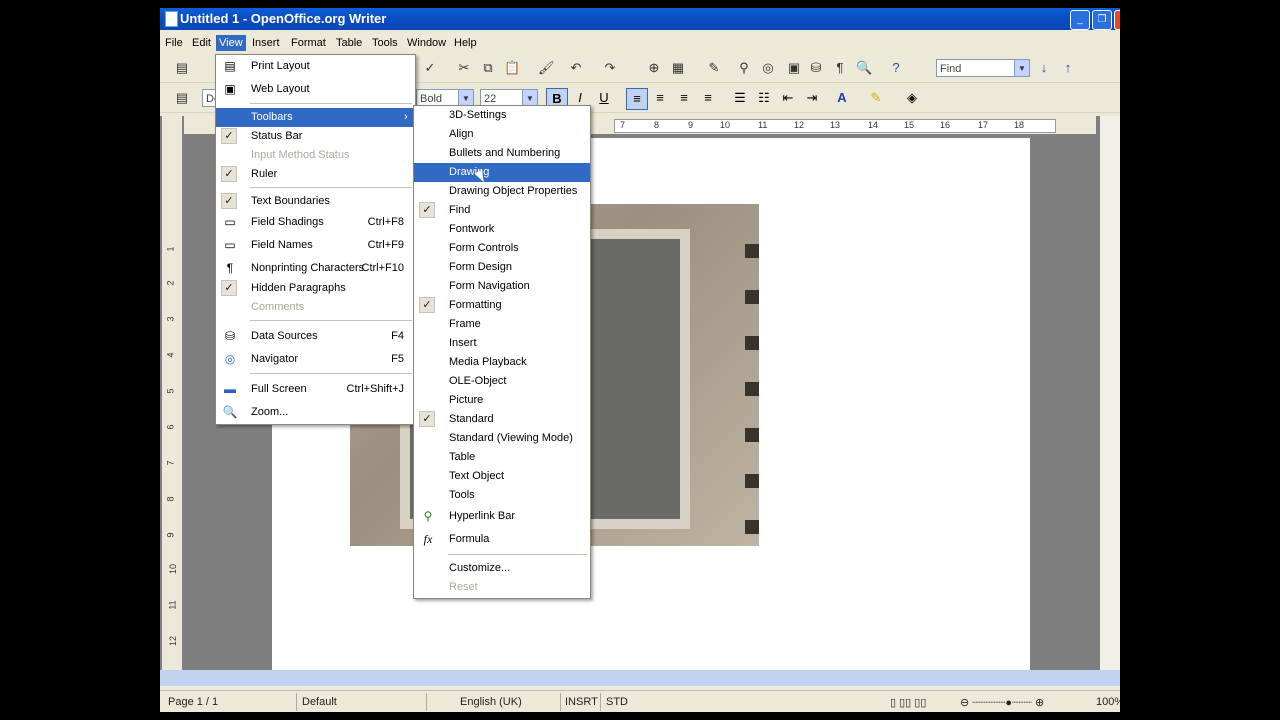 The height and width of the screenshot is (720, 1280). I want to click on zoom-percent: 100%, so click(1108, 702).